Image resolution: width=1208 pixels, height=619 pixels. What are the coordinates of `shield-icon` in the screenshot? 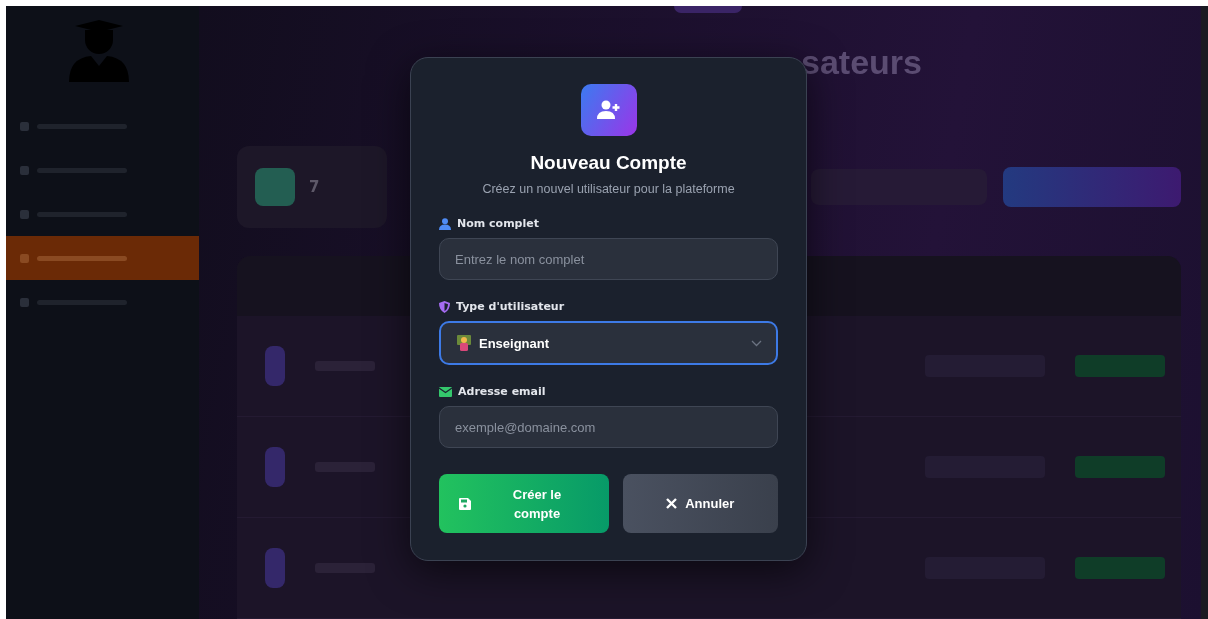 It's located at (444, 306).